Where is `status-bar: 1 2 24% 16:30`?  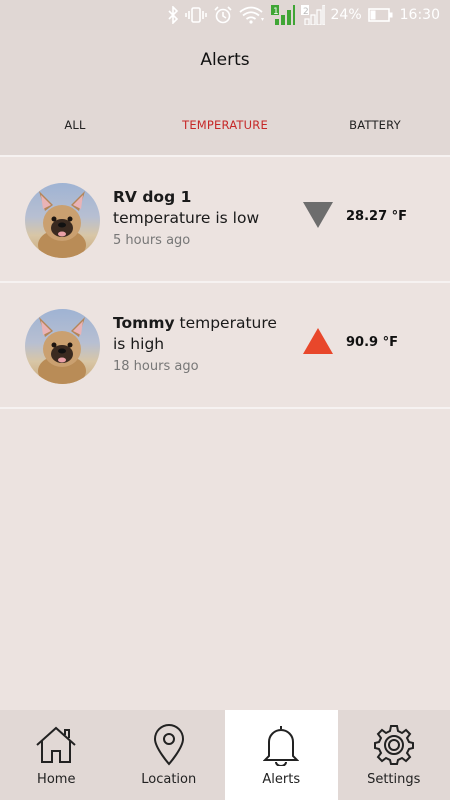
status-bar: 1 2 24% 16:30 is located at coordinates (225, 15).